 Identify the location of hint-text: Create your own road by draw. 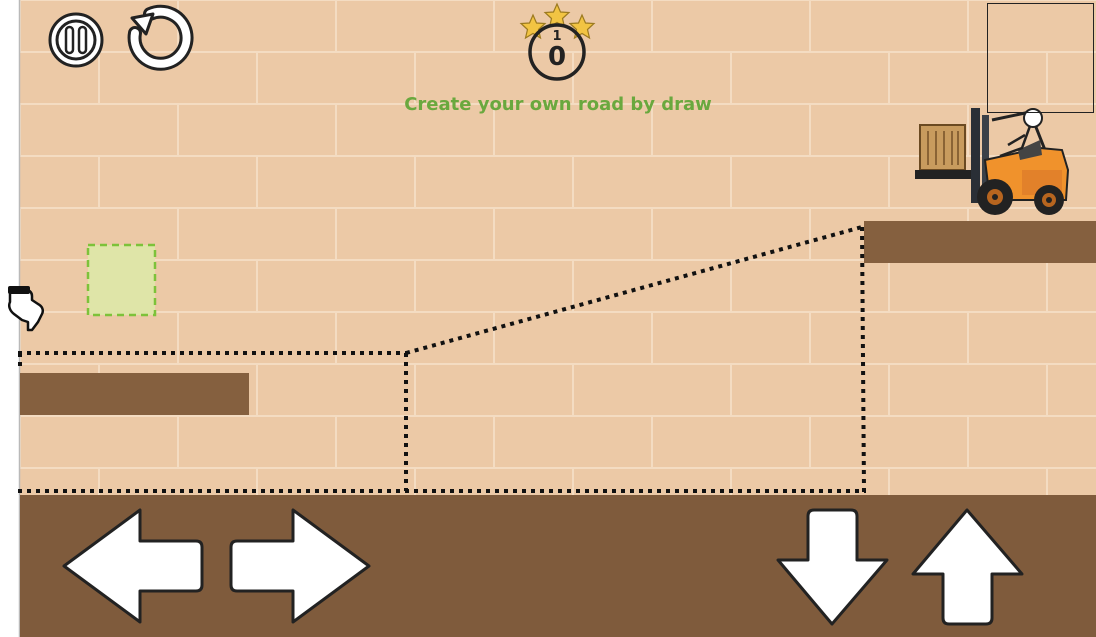
(558, 104).